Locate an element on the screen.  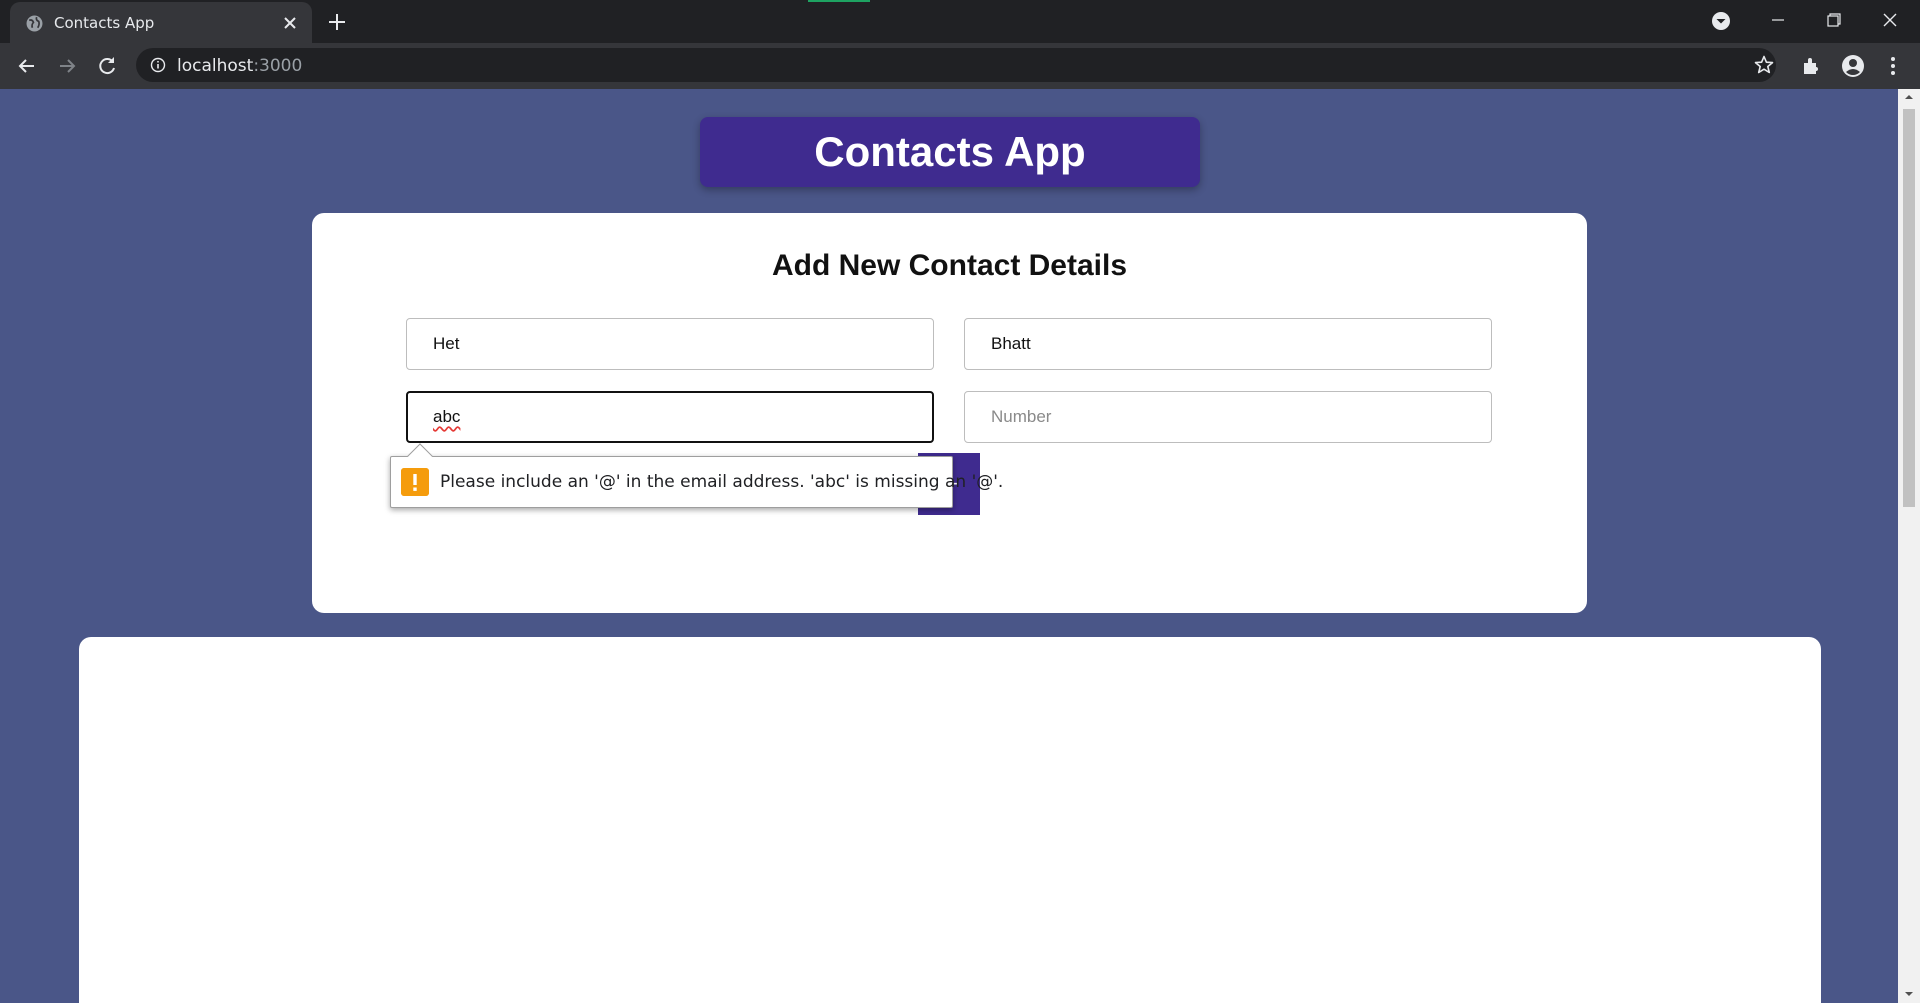
browser-tab: Contacts App is located at coordinates (161, 22).